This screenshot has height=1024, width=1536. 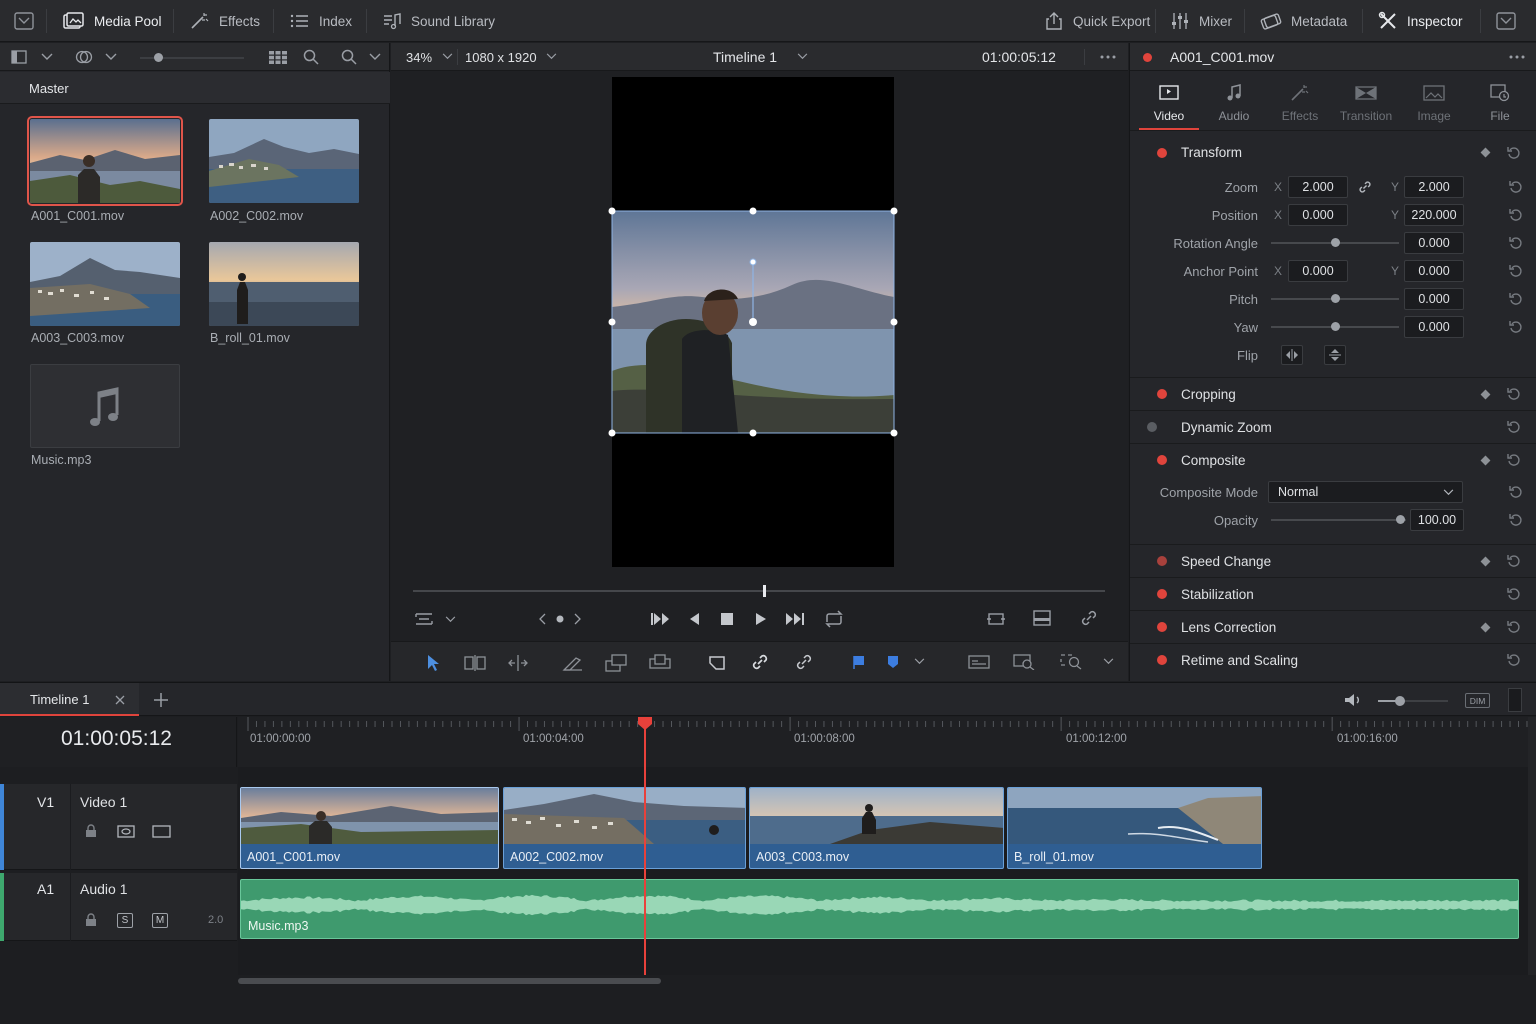 What do you see at coordinates (1500, 102) in the screenshot?
I see `tab-file: File` at bounding box center [1500, 102].